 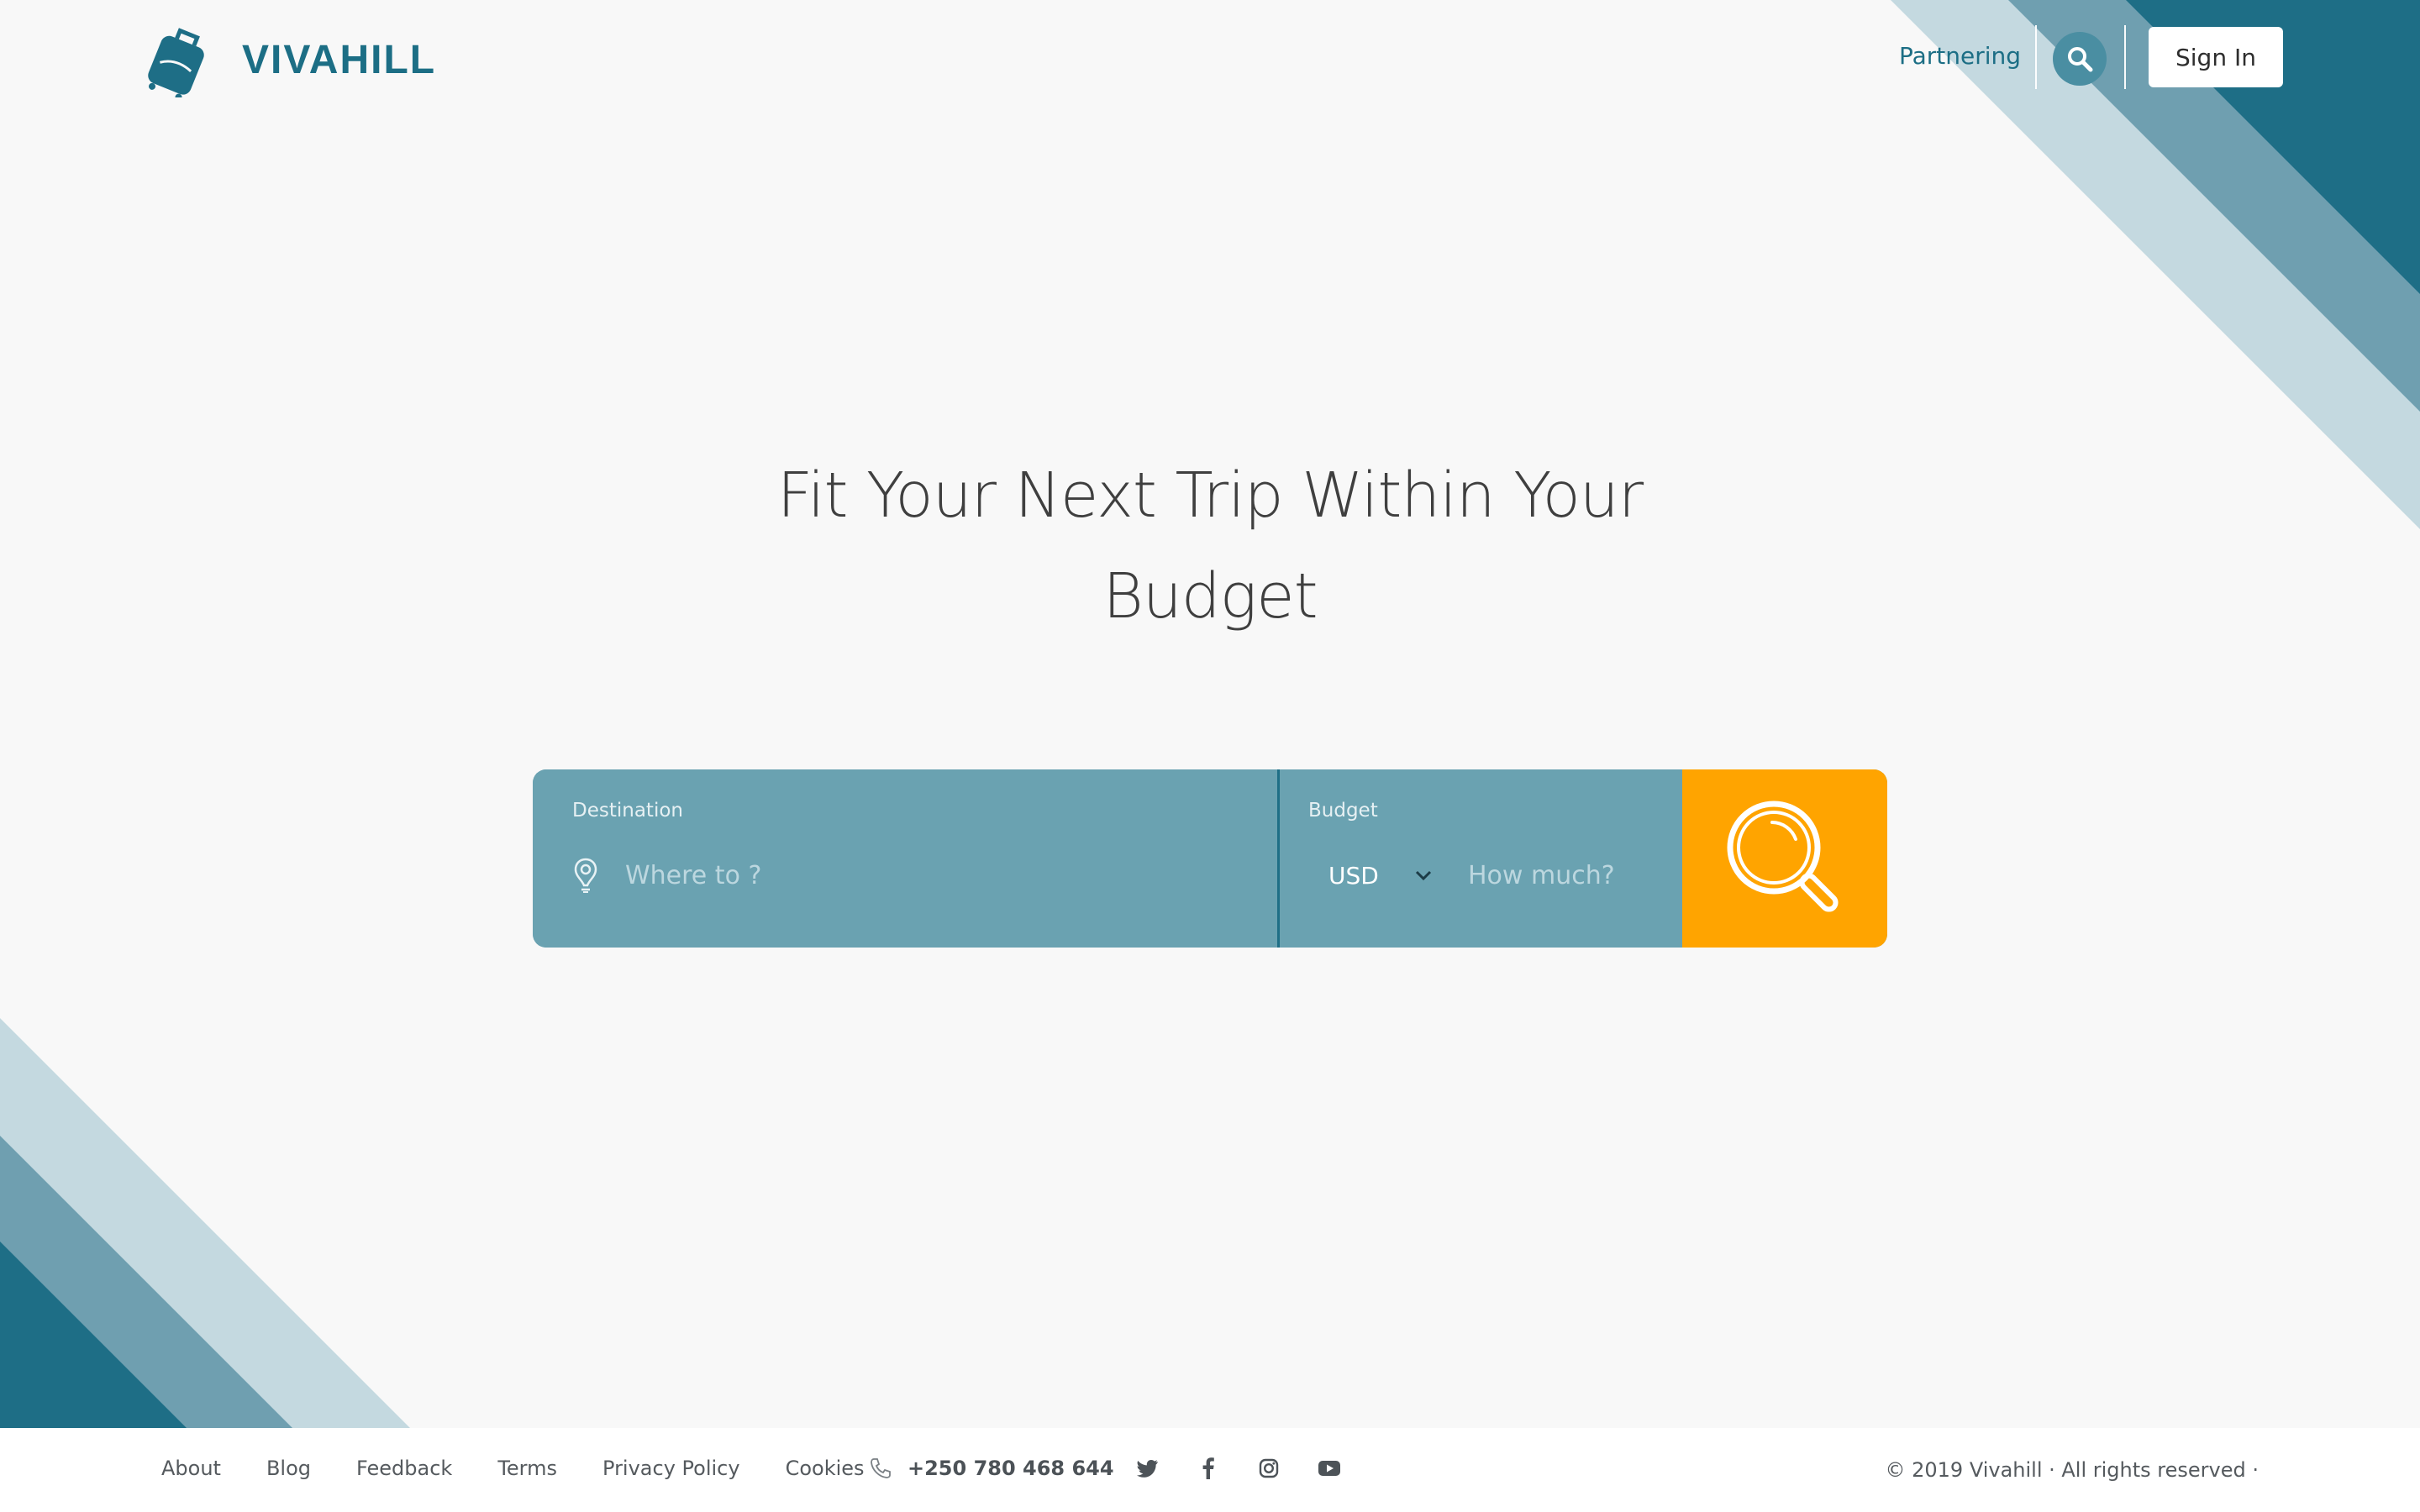 I want to click on destination-label: Destination, so click(x=628, y=811).